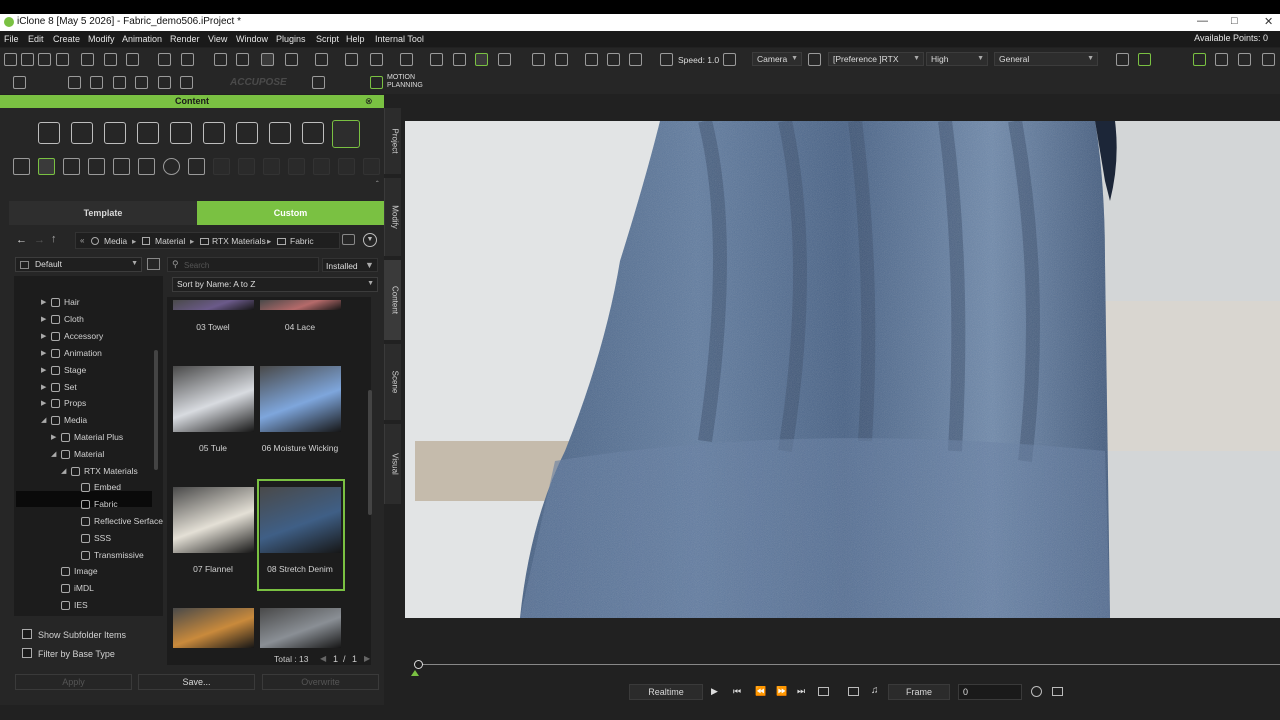 Image resolution: width=1280 pixels, height=720 pixels. What do you see at coordinates (70, 387) in the screenshot?
I see `tree-item: Set` at bounding box center [70, 387].